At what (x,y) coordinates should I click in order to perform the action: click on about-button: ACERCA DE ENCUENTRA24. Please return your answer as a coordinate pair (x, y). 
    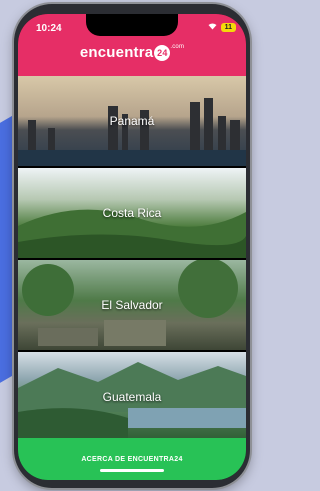
    Looking at the image, I should click on (132, 459).